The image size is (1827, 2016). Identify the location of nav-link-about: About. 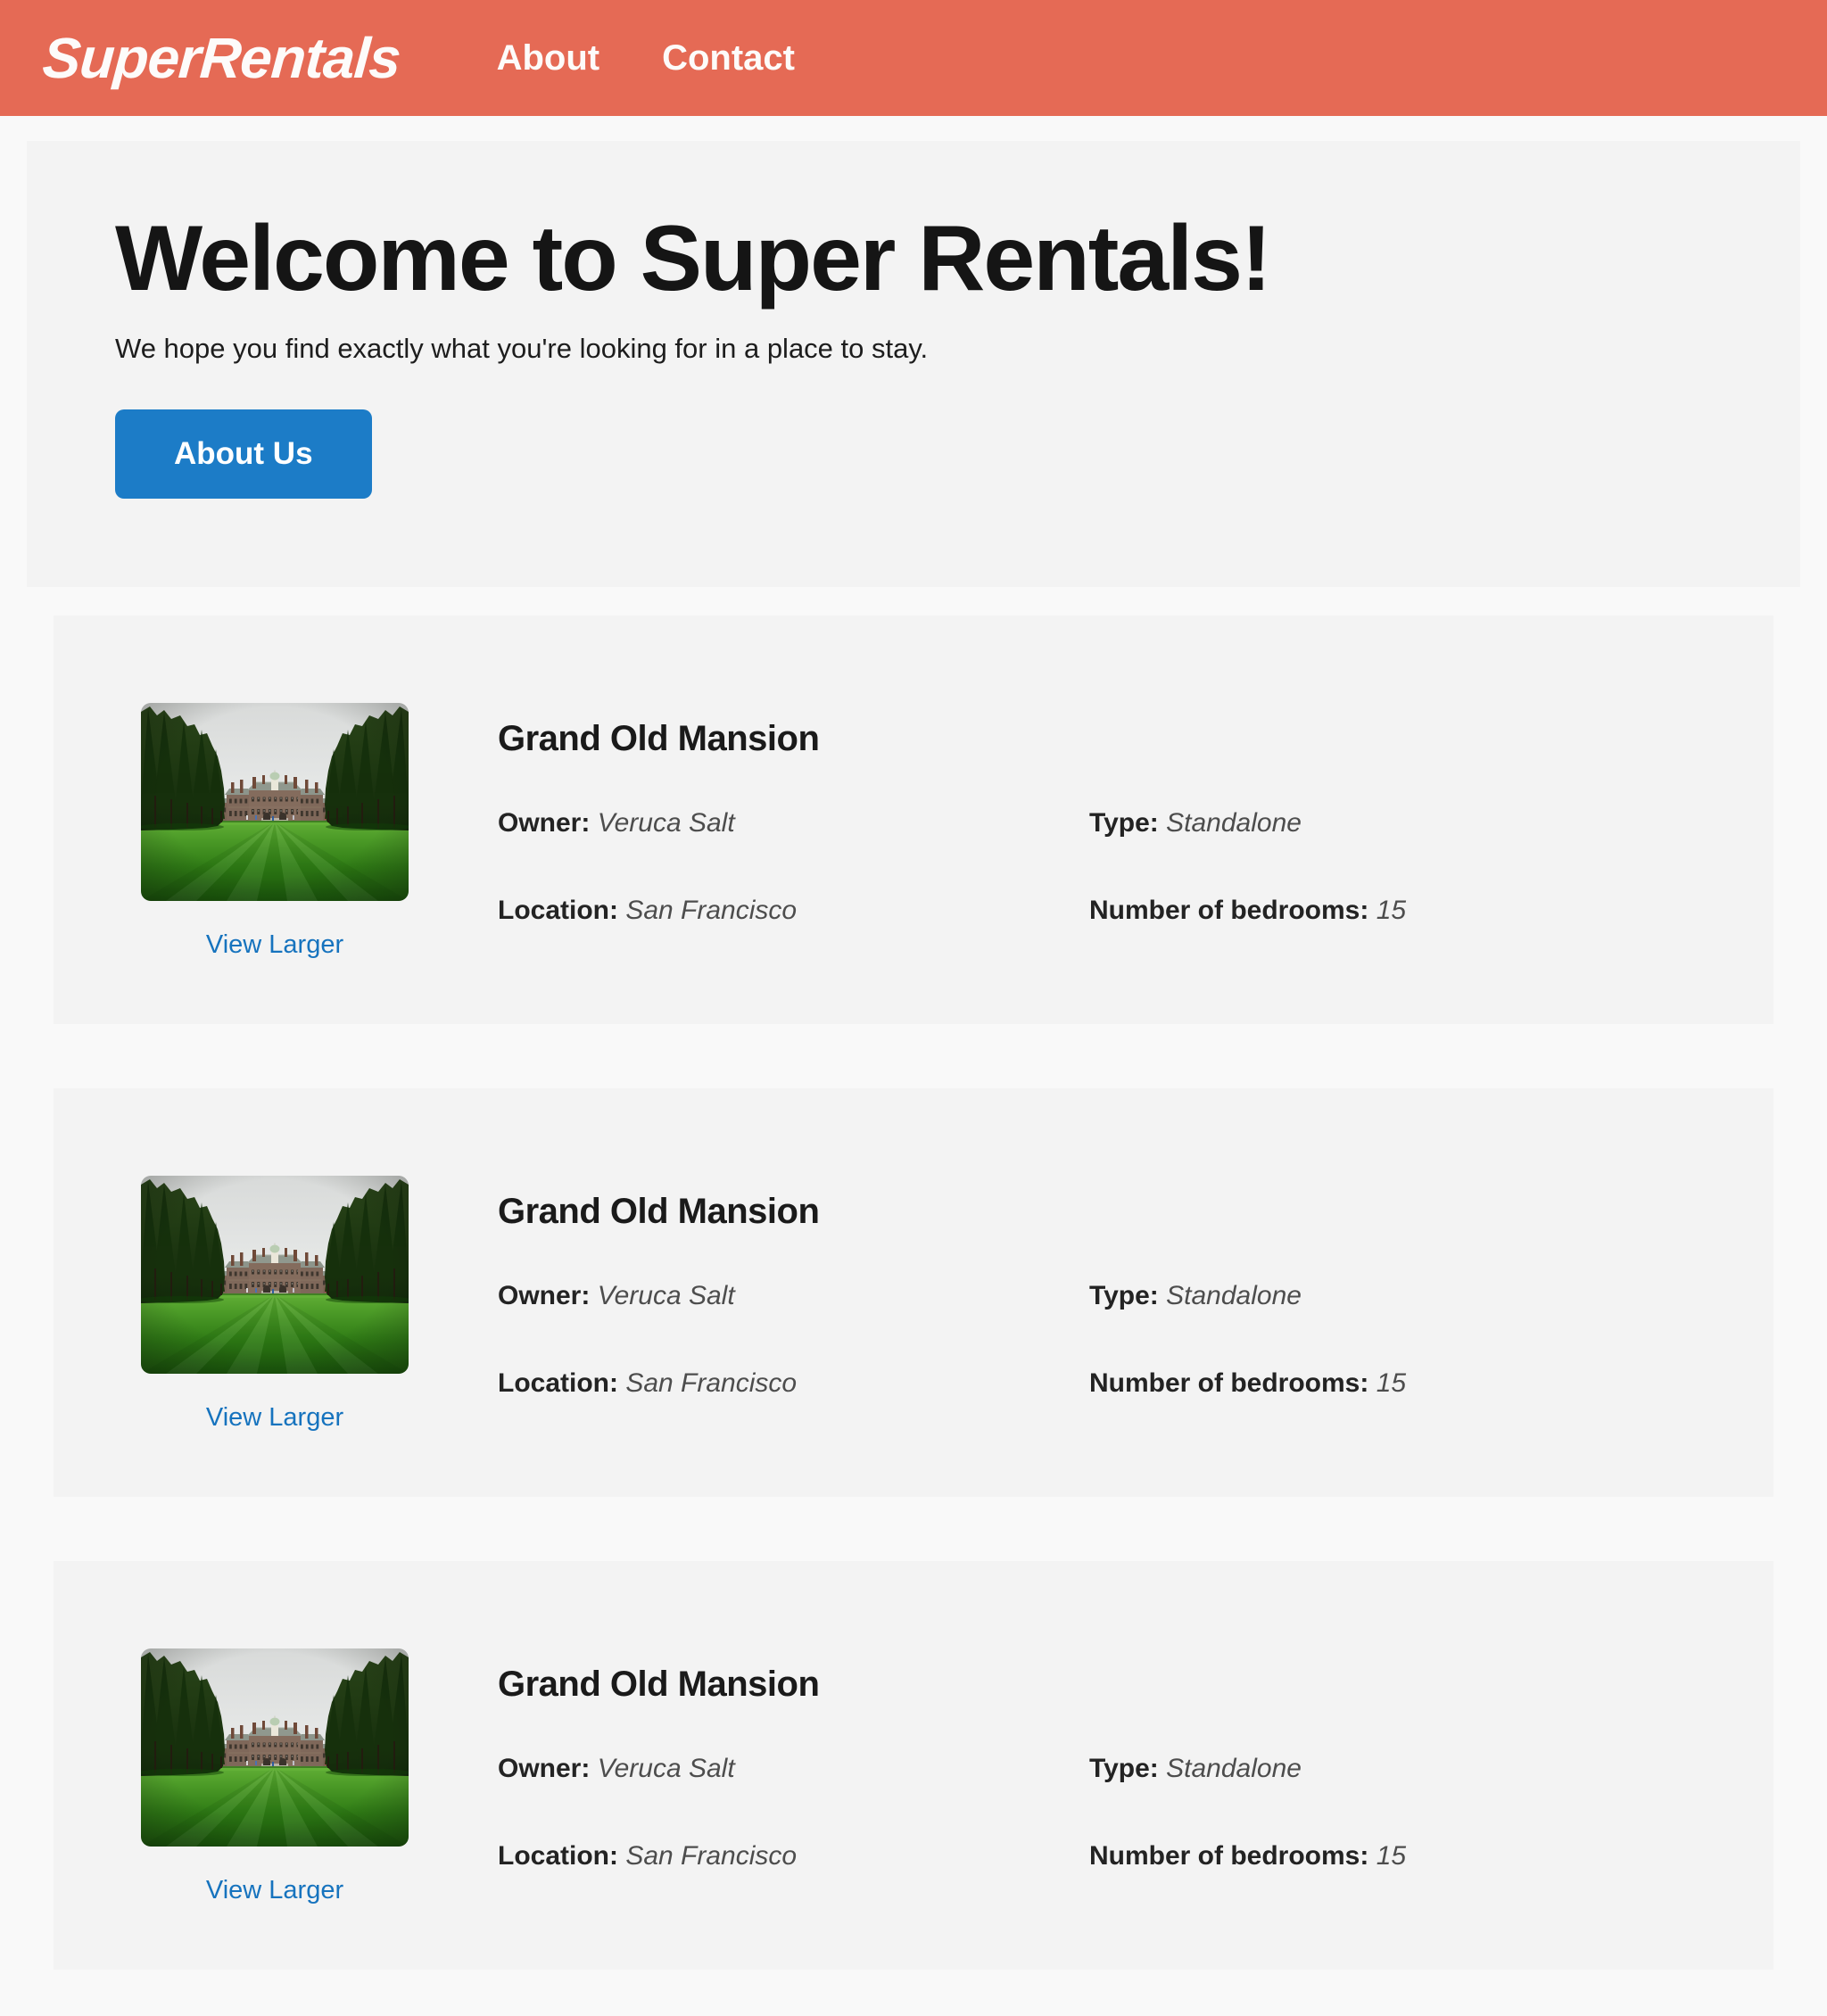
(548, 58).